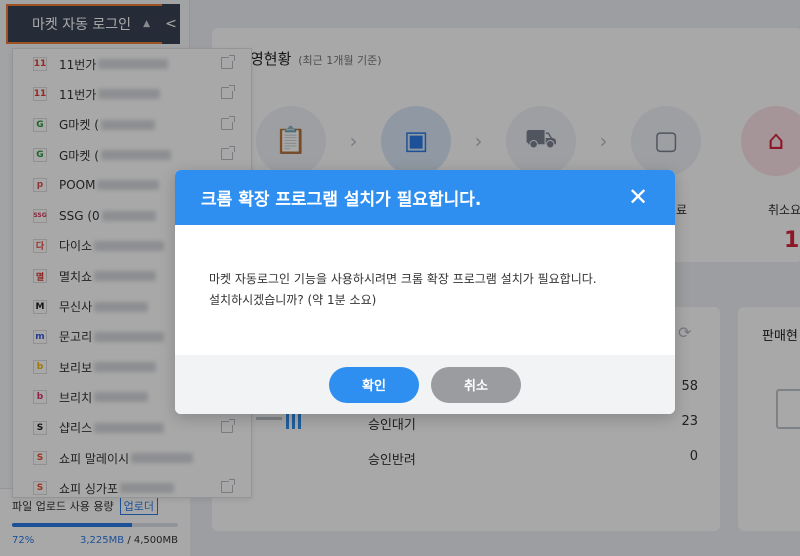 The width and height of the screenshot is (800, 556). I want to click on modal-footer: 확인 취소, so click(425, 384).